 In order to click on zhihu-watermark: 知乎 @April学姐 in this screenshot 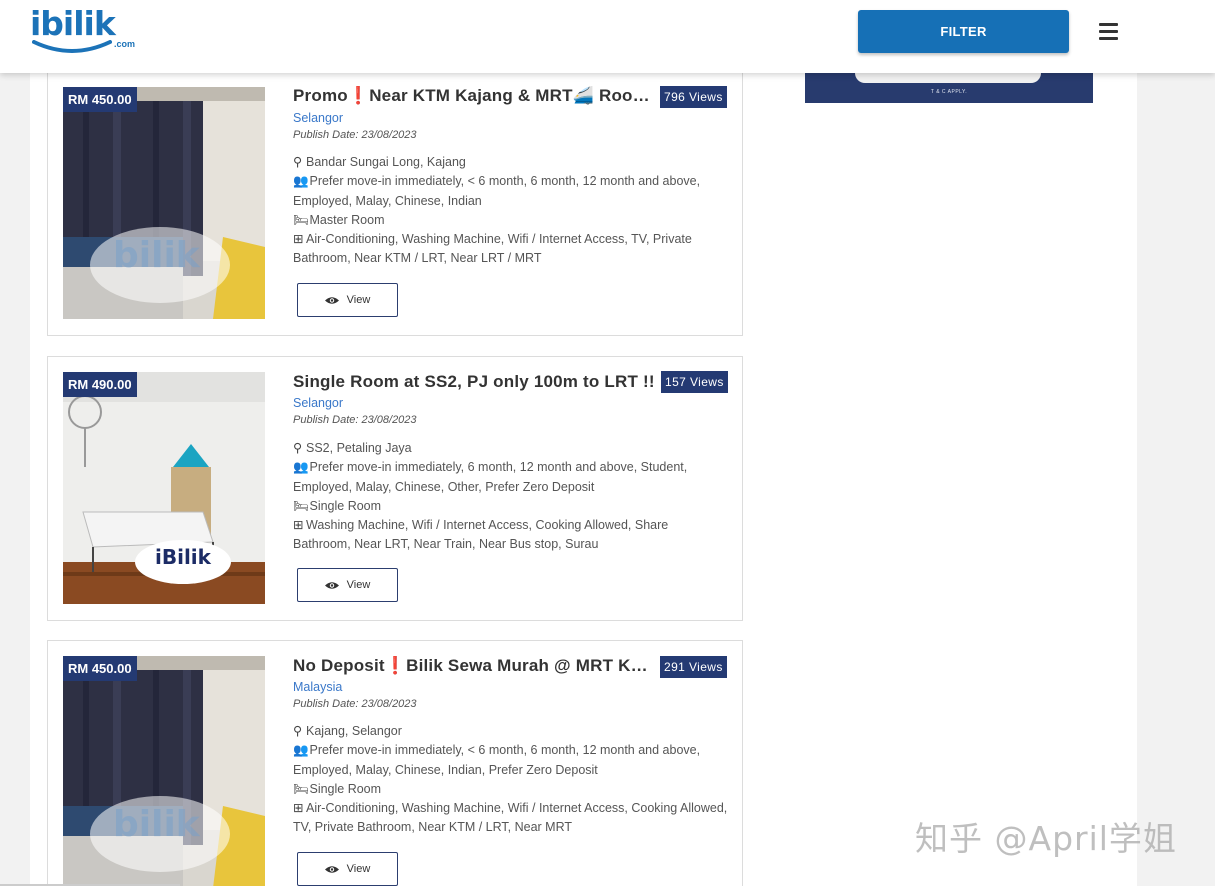, I will do `click(1046, 838)`.